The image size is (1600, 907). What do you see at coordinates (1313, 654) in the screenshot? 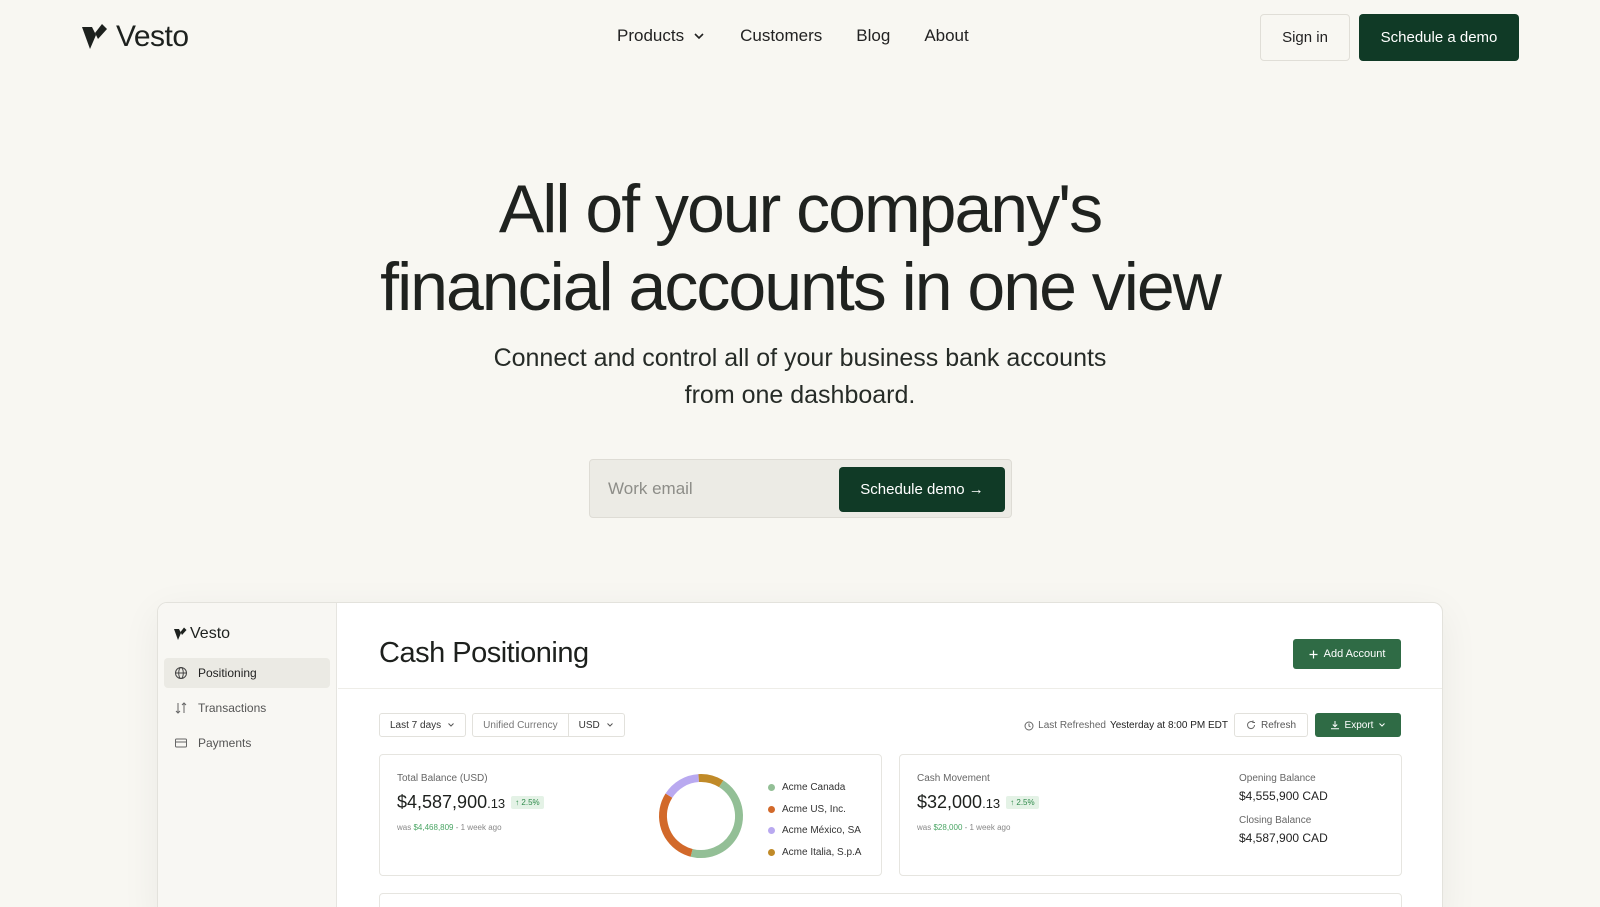
I see `plus-icon` at bounding box center [1313, 654].